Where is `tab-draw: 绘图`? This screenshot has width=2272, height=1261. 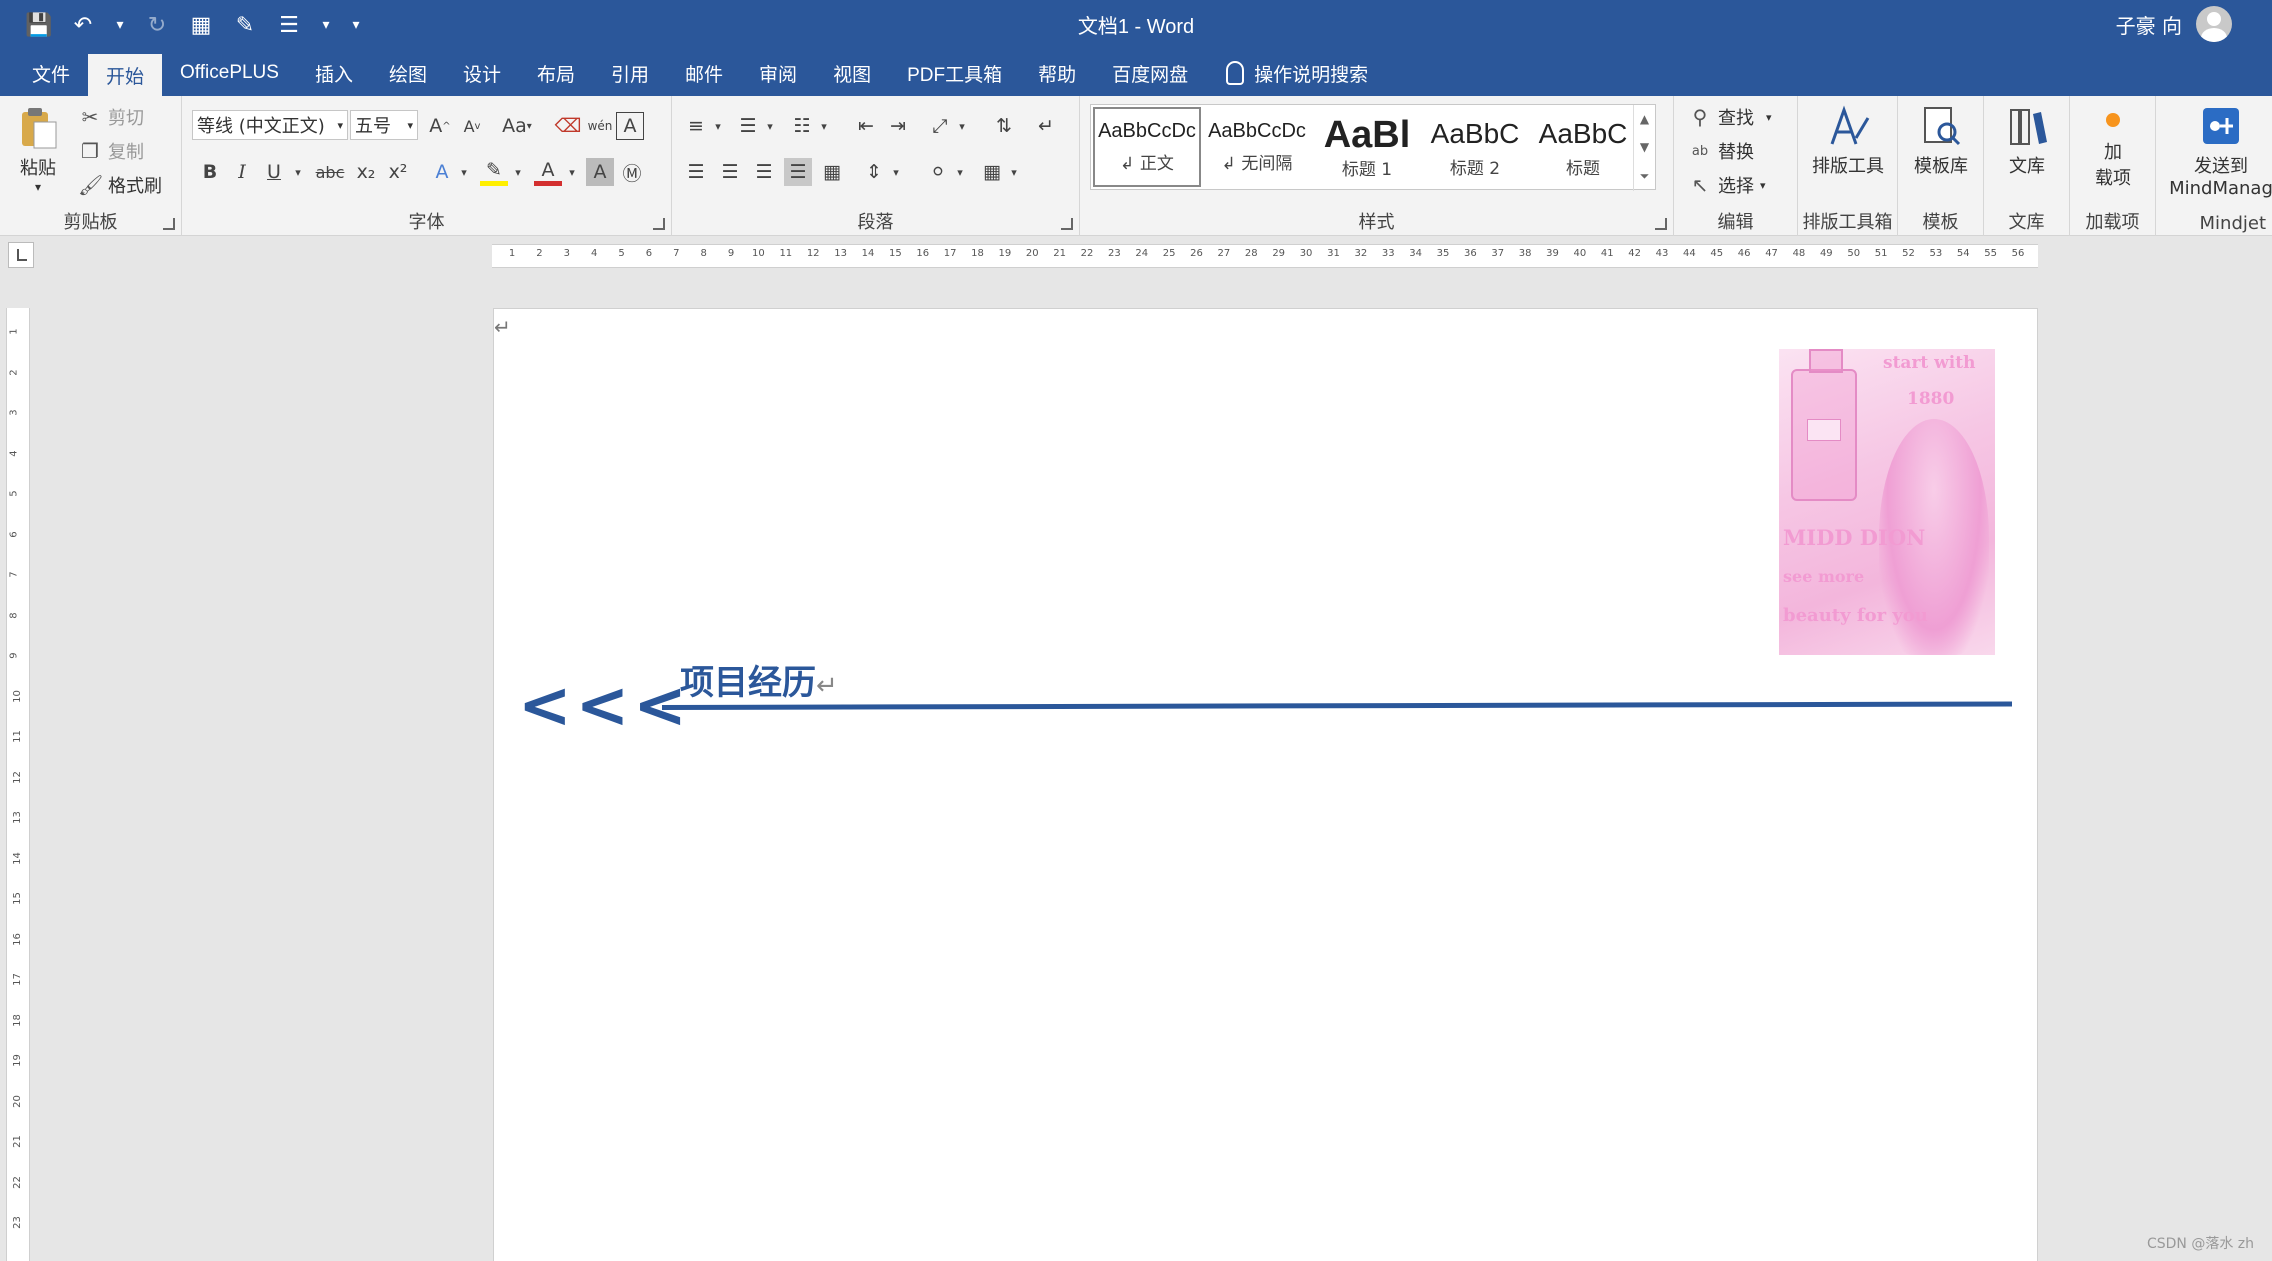 tab-draw: 绘图 is located at coordinates (408, 73).